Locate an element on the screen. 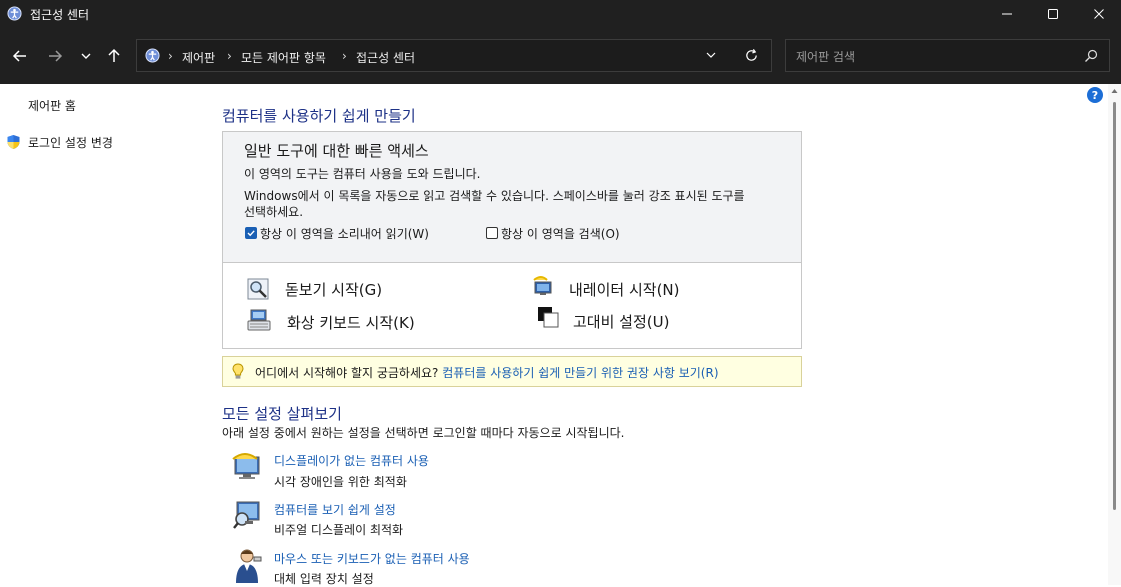 This screenshot has height=587, width=1121. high-contrast-icon is located at coordinates (548, 317).